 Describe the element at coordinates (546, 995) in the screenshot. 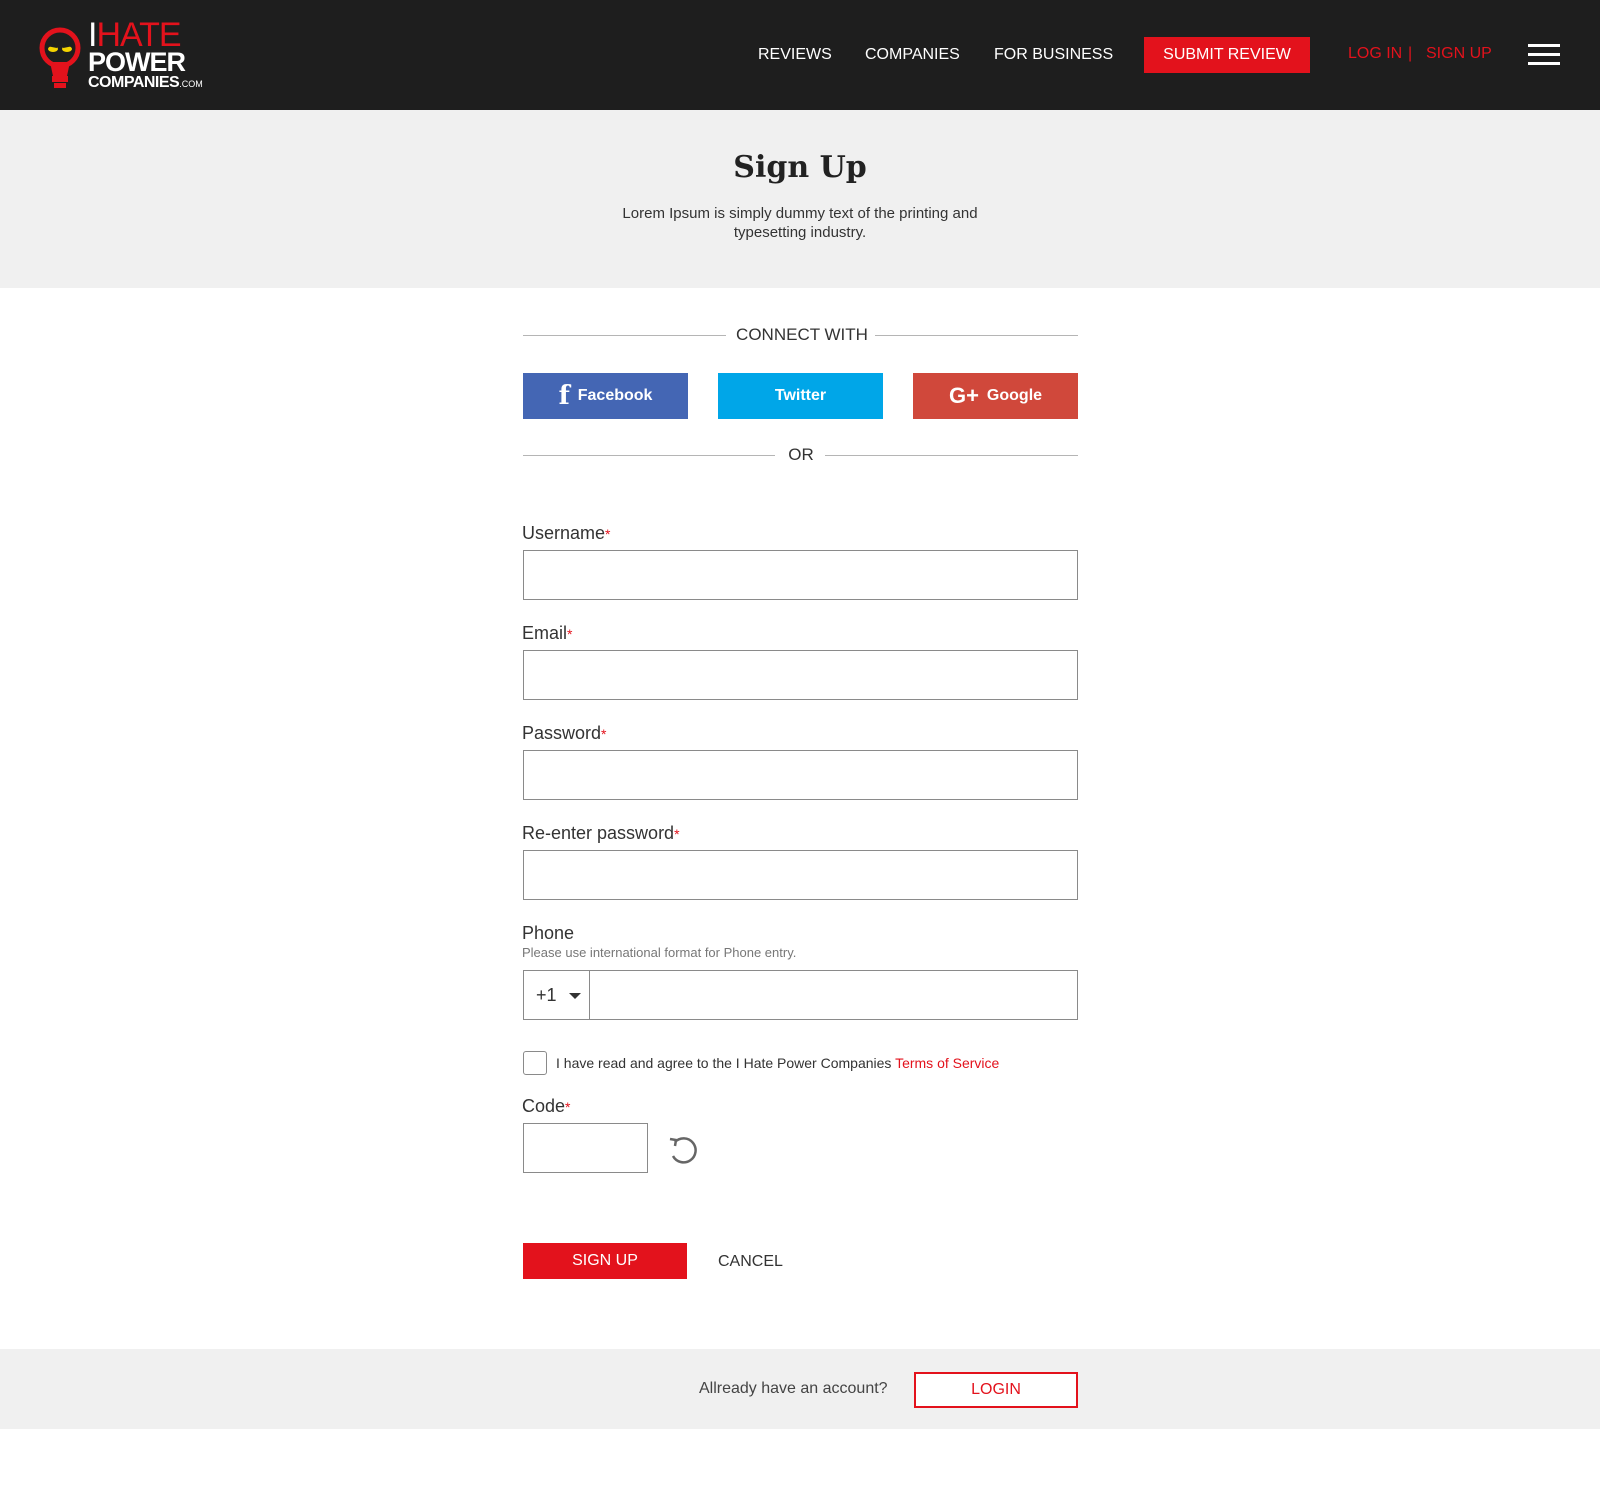

I see `country-code-value: +1` at that location.